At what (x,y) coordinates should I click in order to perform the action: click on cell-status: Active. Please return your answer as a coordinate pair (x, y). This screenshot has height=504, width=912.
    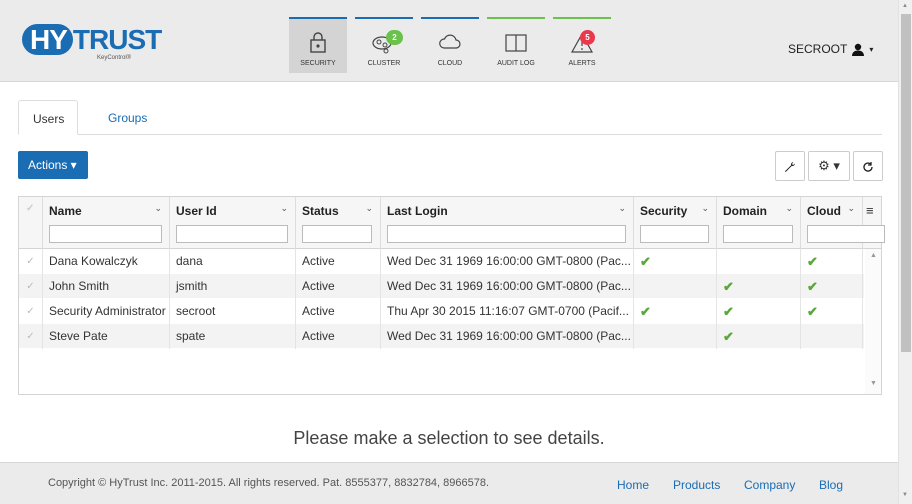
    Looking at the image, I should click on (338, 261).